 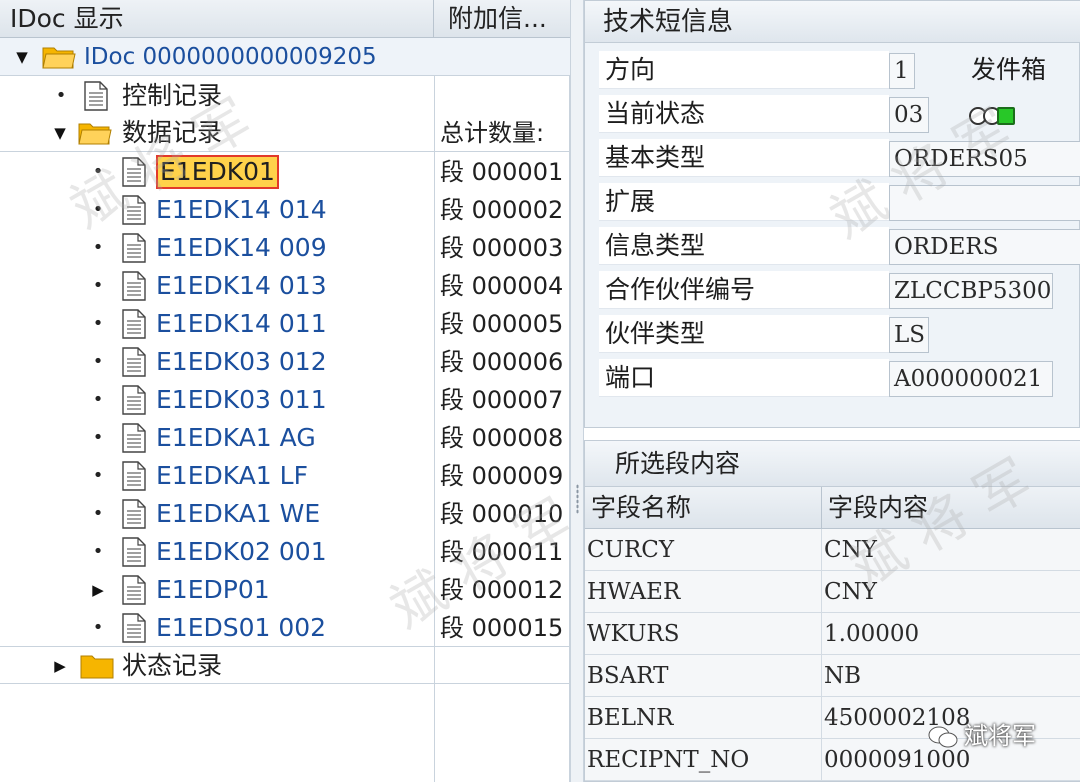 I want to click on tree-node-segment: • E1EDK14 013 段 000004, so click(x=285, y=286).